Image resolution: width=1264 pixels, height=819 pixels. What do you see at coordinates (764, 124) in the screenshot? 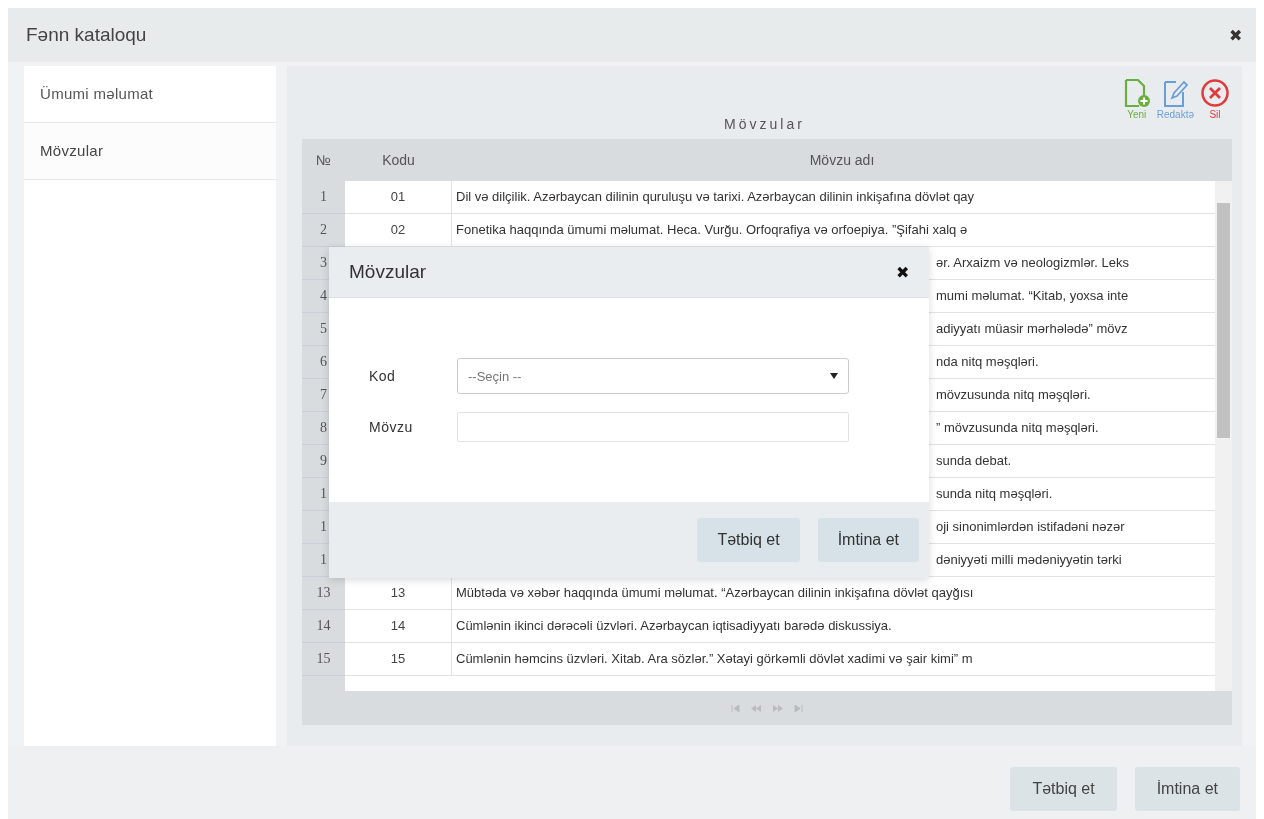
I see `panel-title: Mövzular` at bounding box center [764, 124].